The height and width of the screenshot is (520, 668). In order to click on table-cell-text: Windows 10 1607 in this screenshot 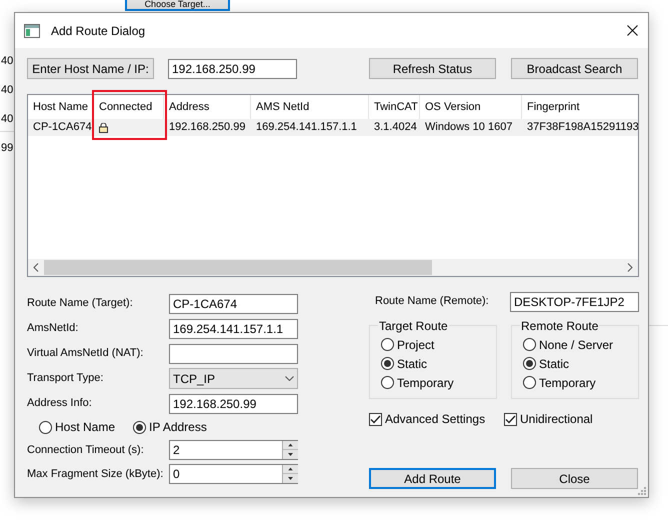, I will do `click(468, 128)`.